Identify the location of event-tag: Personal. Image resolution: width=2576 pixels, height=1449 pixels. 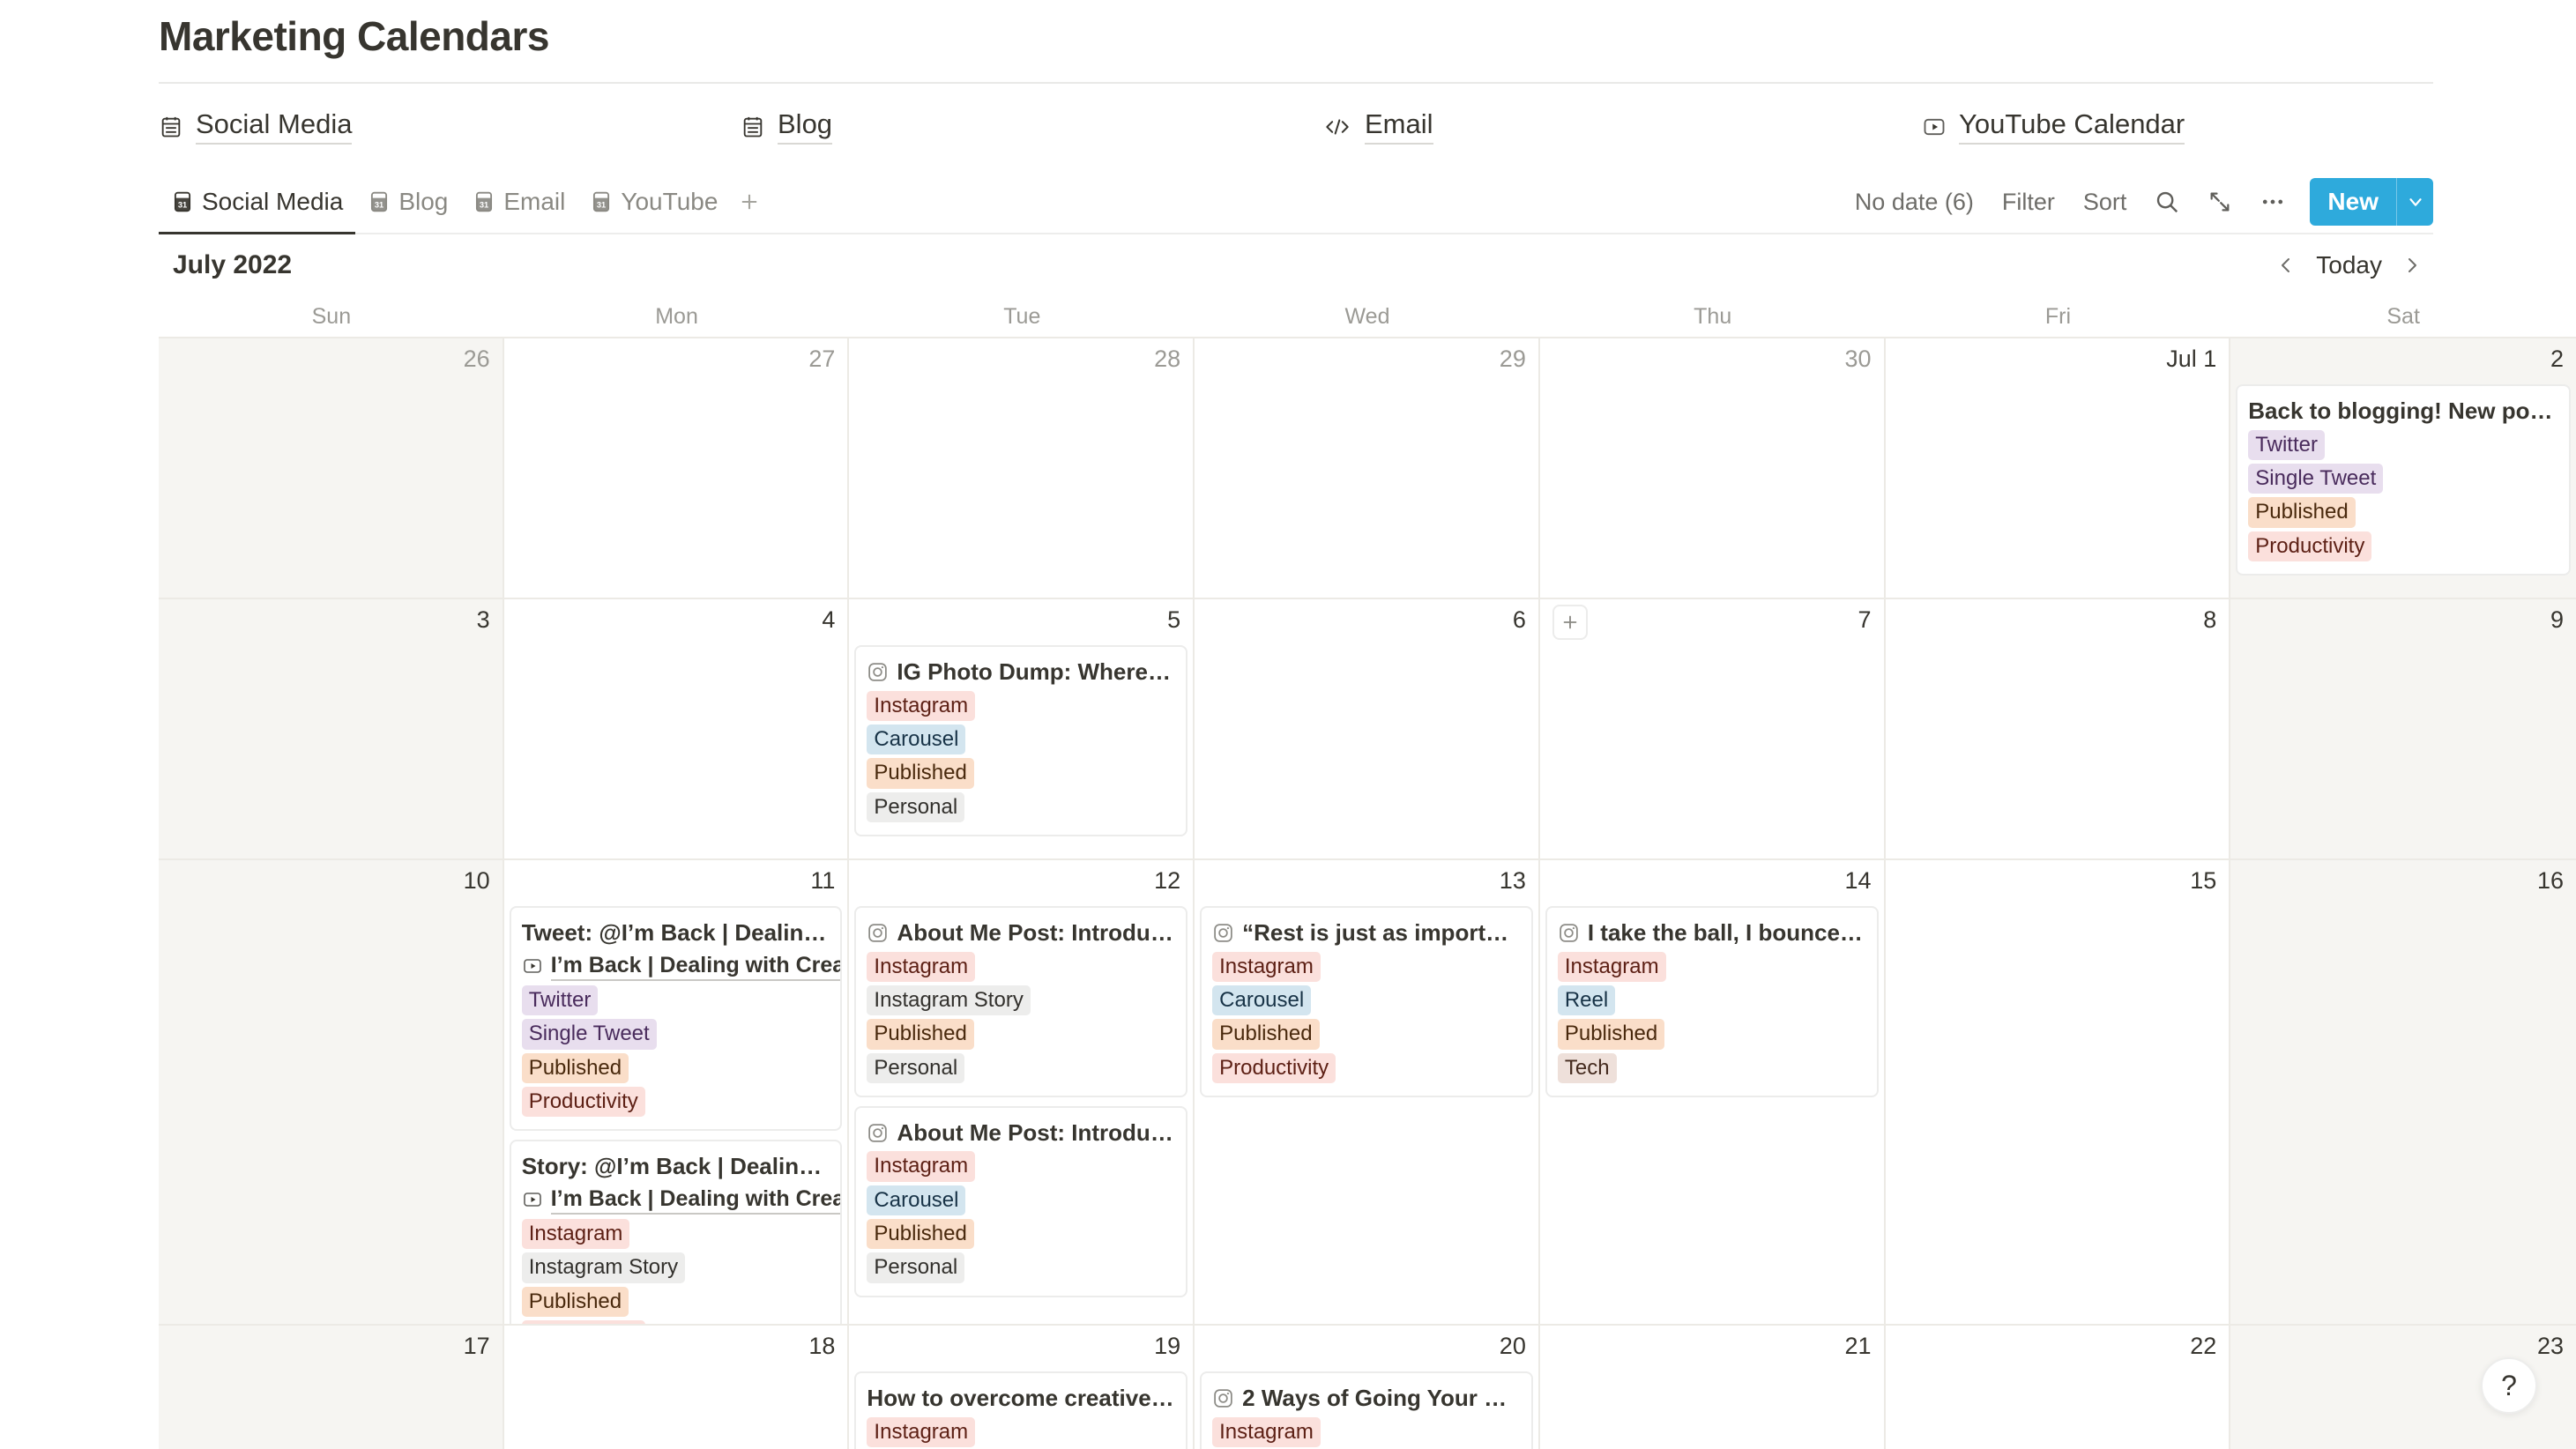
(916, 806).